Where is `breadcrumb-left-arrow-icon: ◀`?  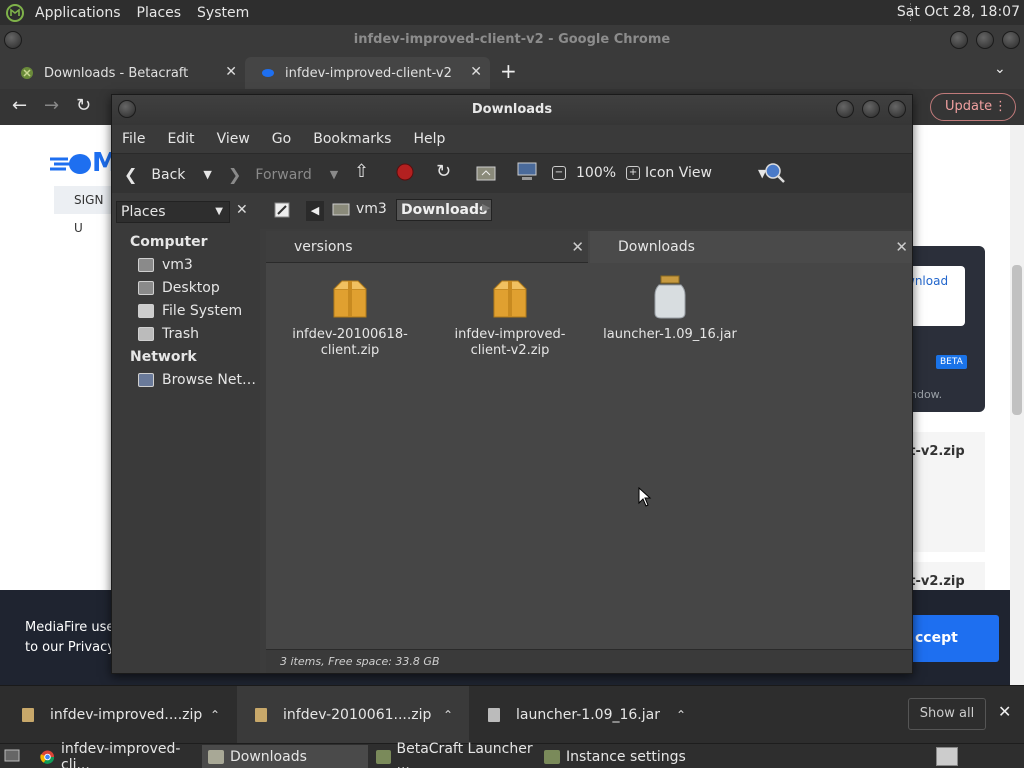 breadcrumb-left-arrow-icon: ◀ is located at coordinates (315, 211).